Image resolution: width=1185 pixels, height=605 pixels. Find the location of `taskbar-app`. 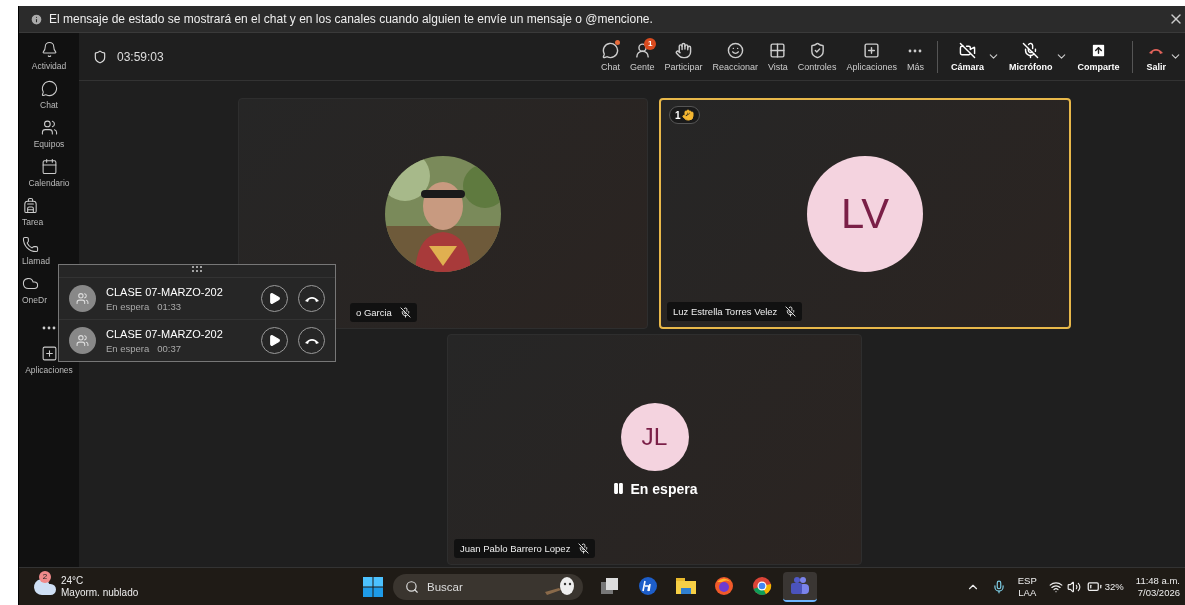

taskbar-app is located at coordinates (800, 586).